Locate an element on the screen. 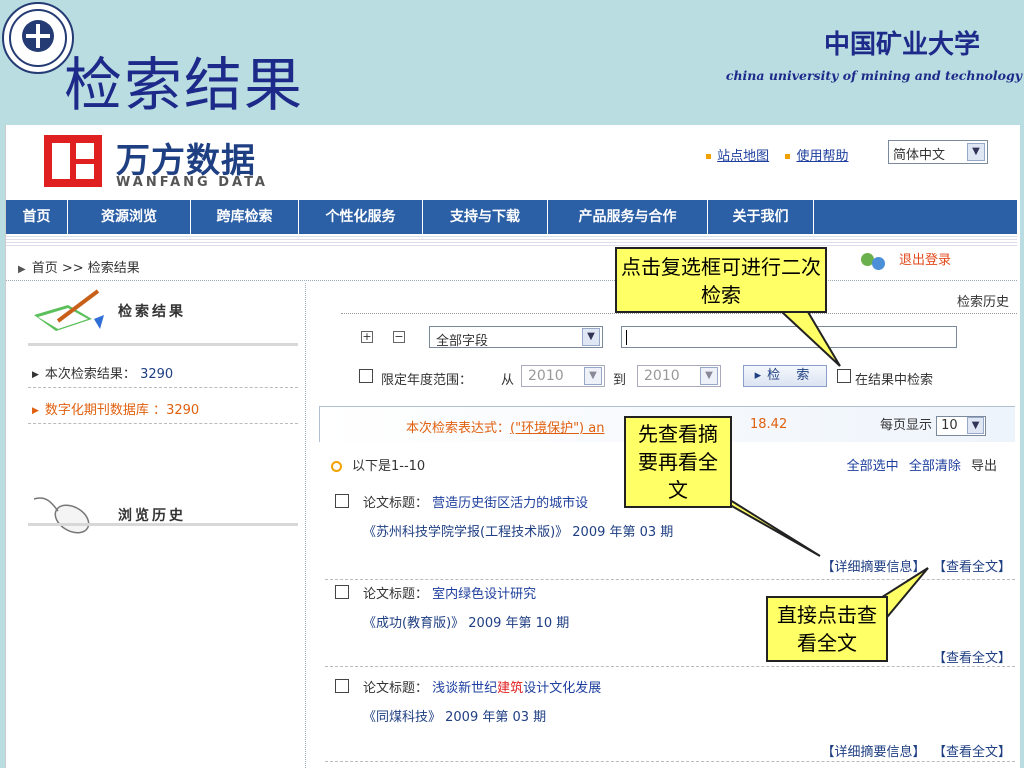 The width and height of the screenshot is (1024, 768). language-select: 简体中文 ▼ is located at coordinates (938, 152).